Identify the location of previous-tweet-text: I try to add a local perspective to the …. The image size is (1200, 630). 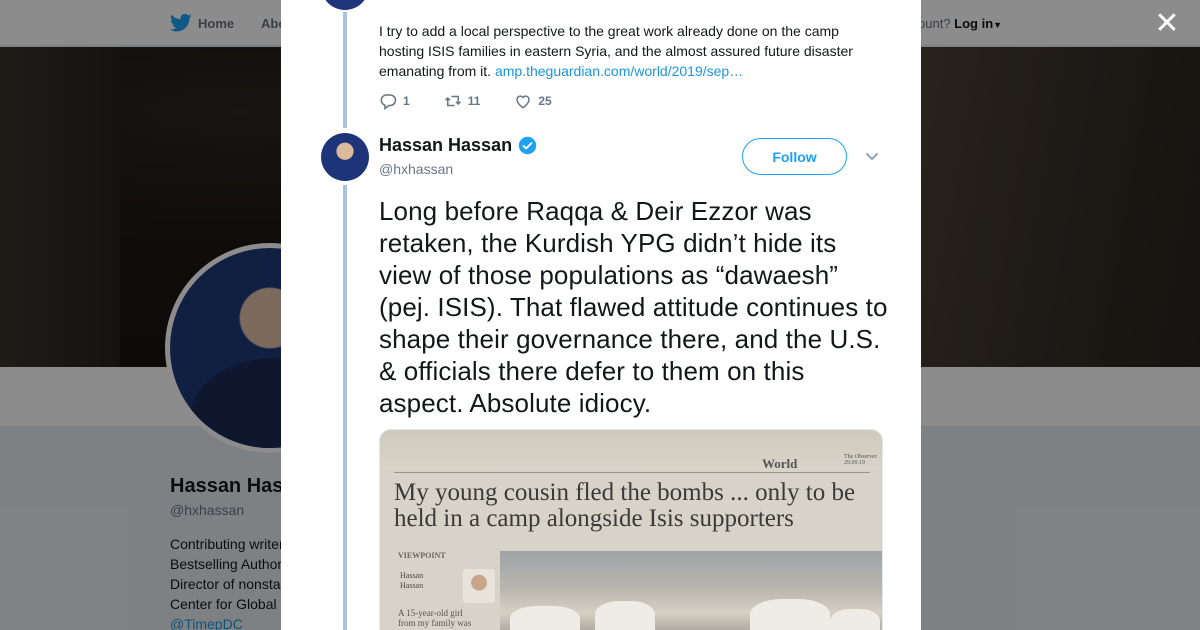
(629, 51).